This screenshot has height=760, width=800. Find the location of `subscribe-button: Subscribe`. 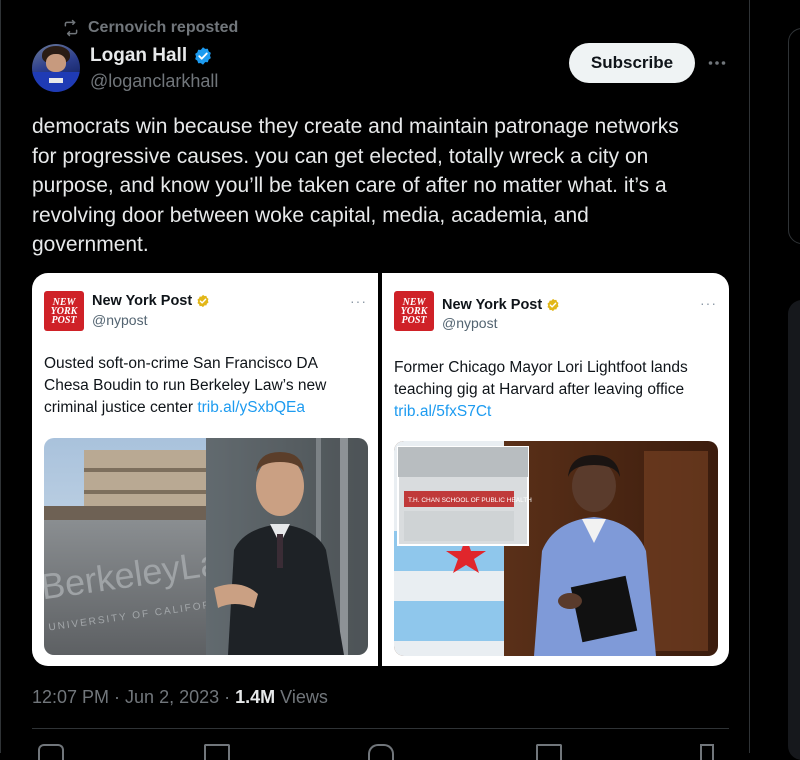

subscribe-button: Subscribe is located at coordinates (632, 63).